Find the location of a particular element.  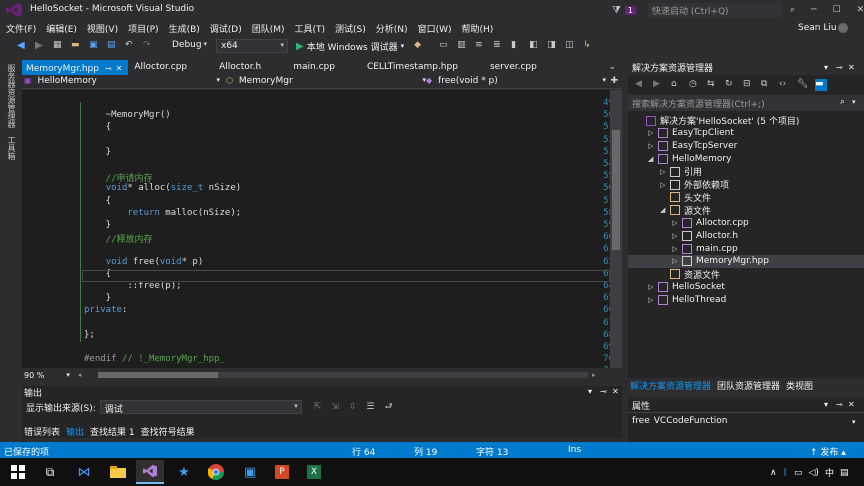

save-icon: ▣ is located at coordinates (95, 46).